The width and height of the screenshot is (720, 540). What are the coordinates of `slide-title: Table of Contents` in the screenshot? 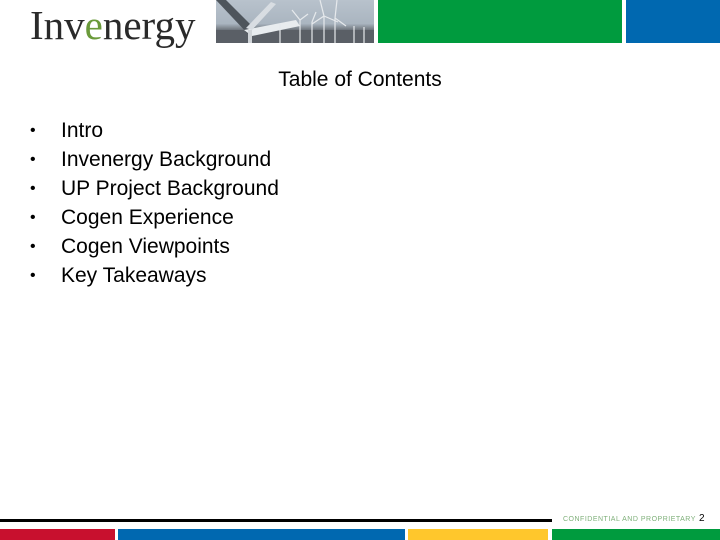 It's located at (360, 80).